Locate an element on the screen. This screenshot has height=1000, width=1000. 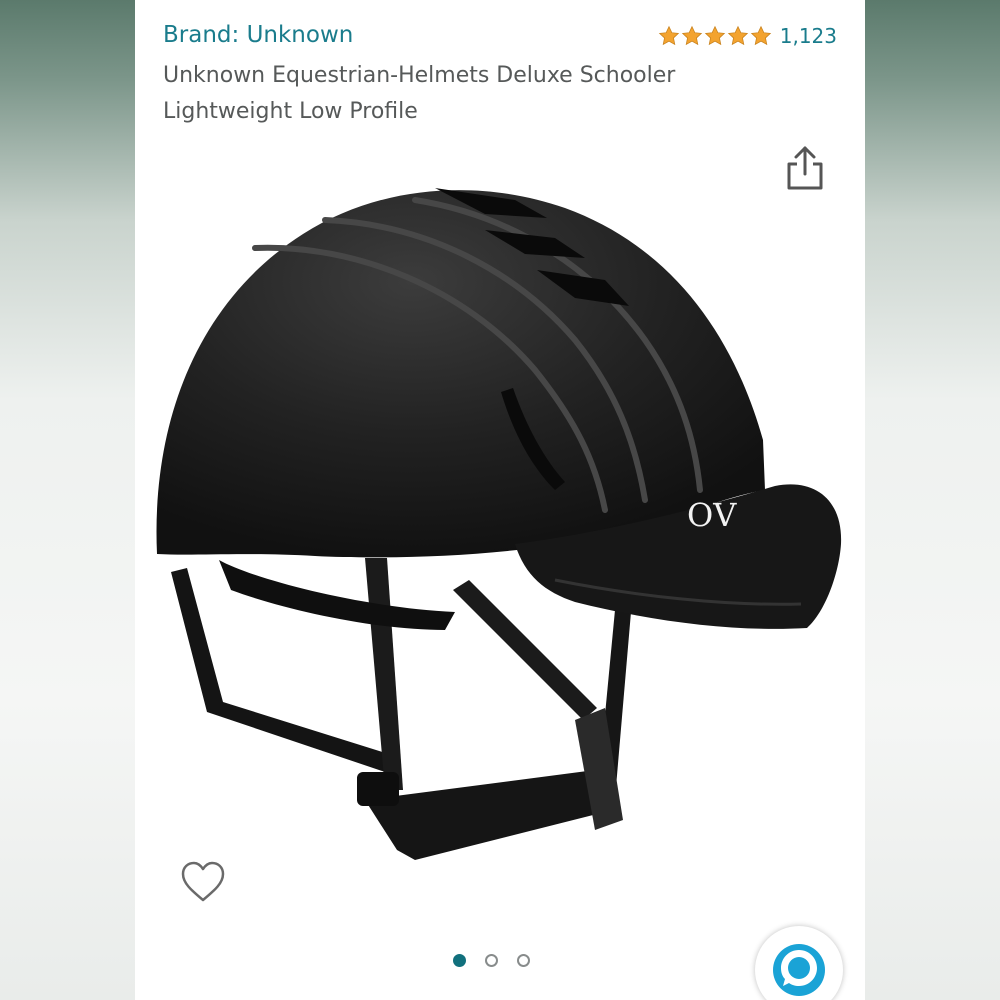
rating: 1,123 is located at coordinates (747, 36).